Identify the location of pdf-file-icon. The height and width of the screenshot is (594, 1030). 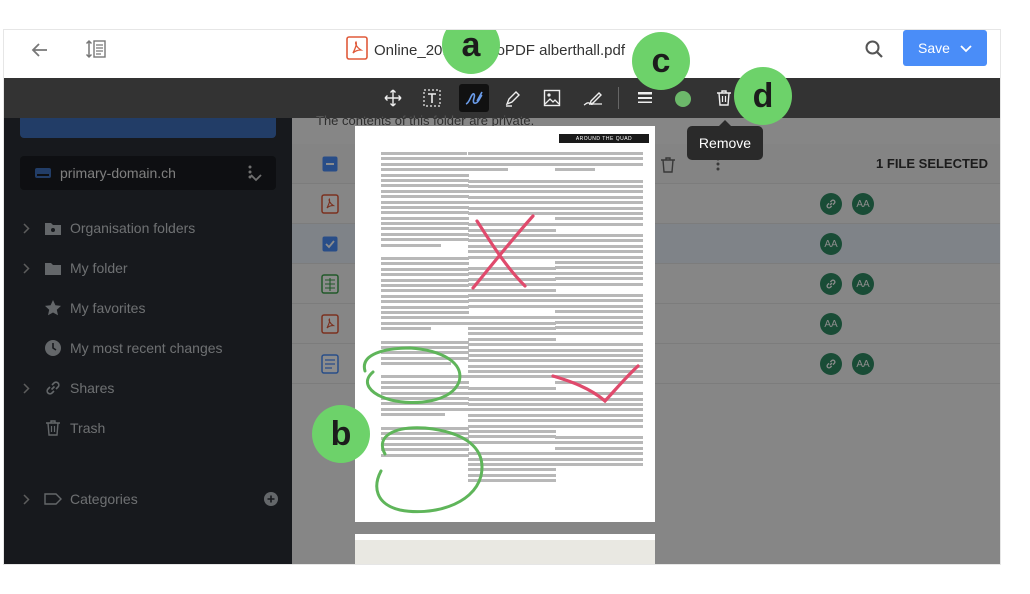
(357, 50).